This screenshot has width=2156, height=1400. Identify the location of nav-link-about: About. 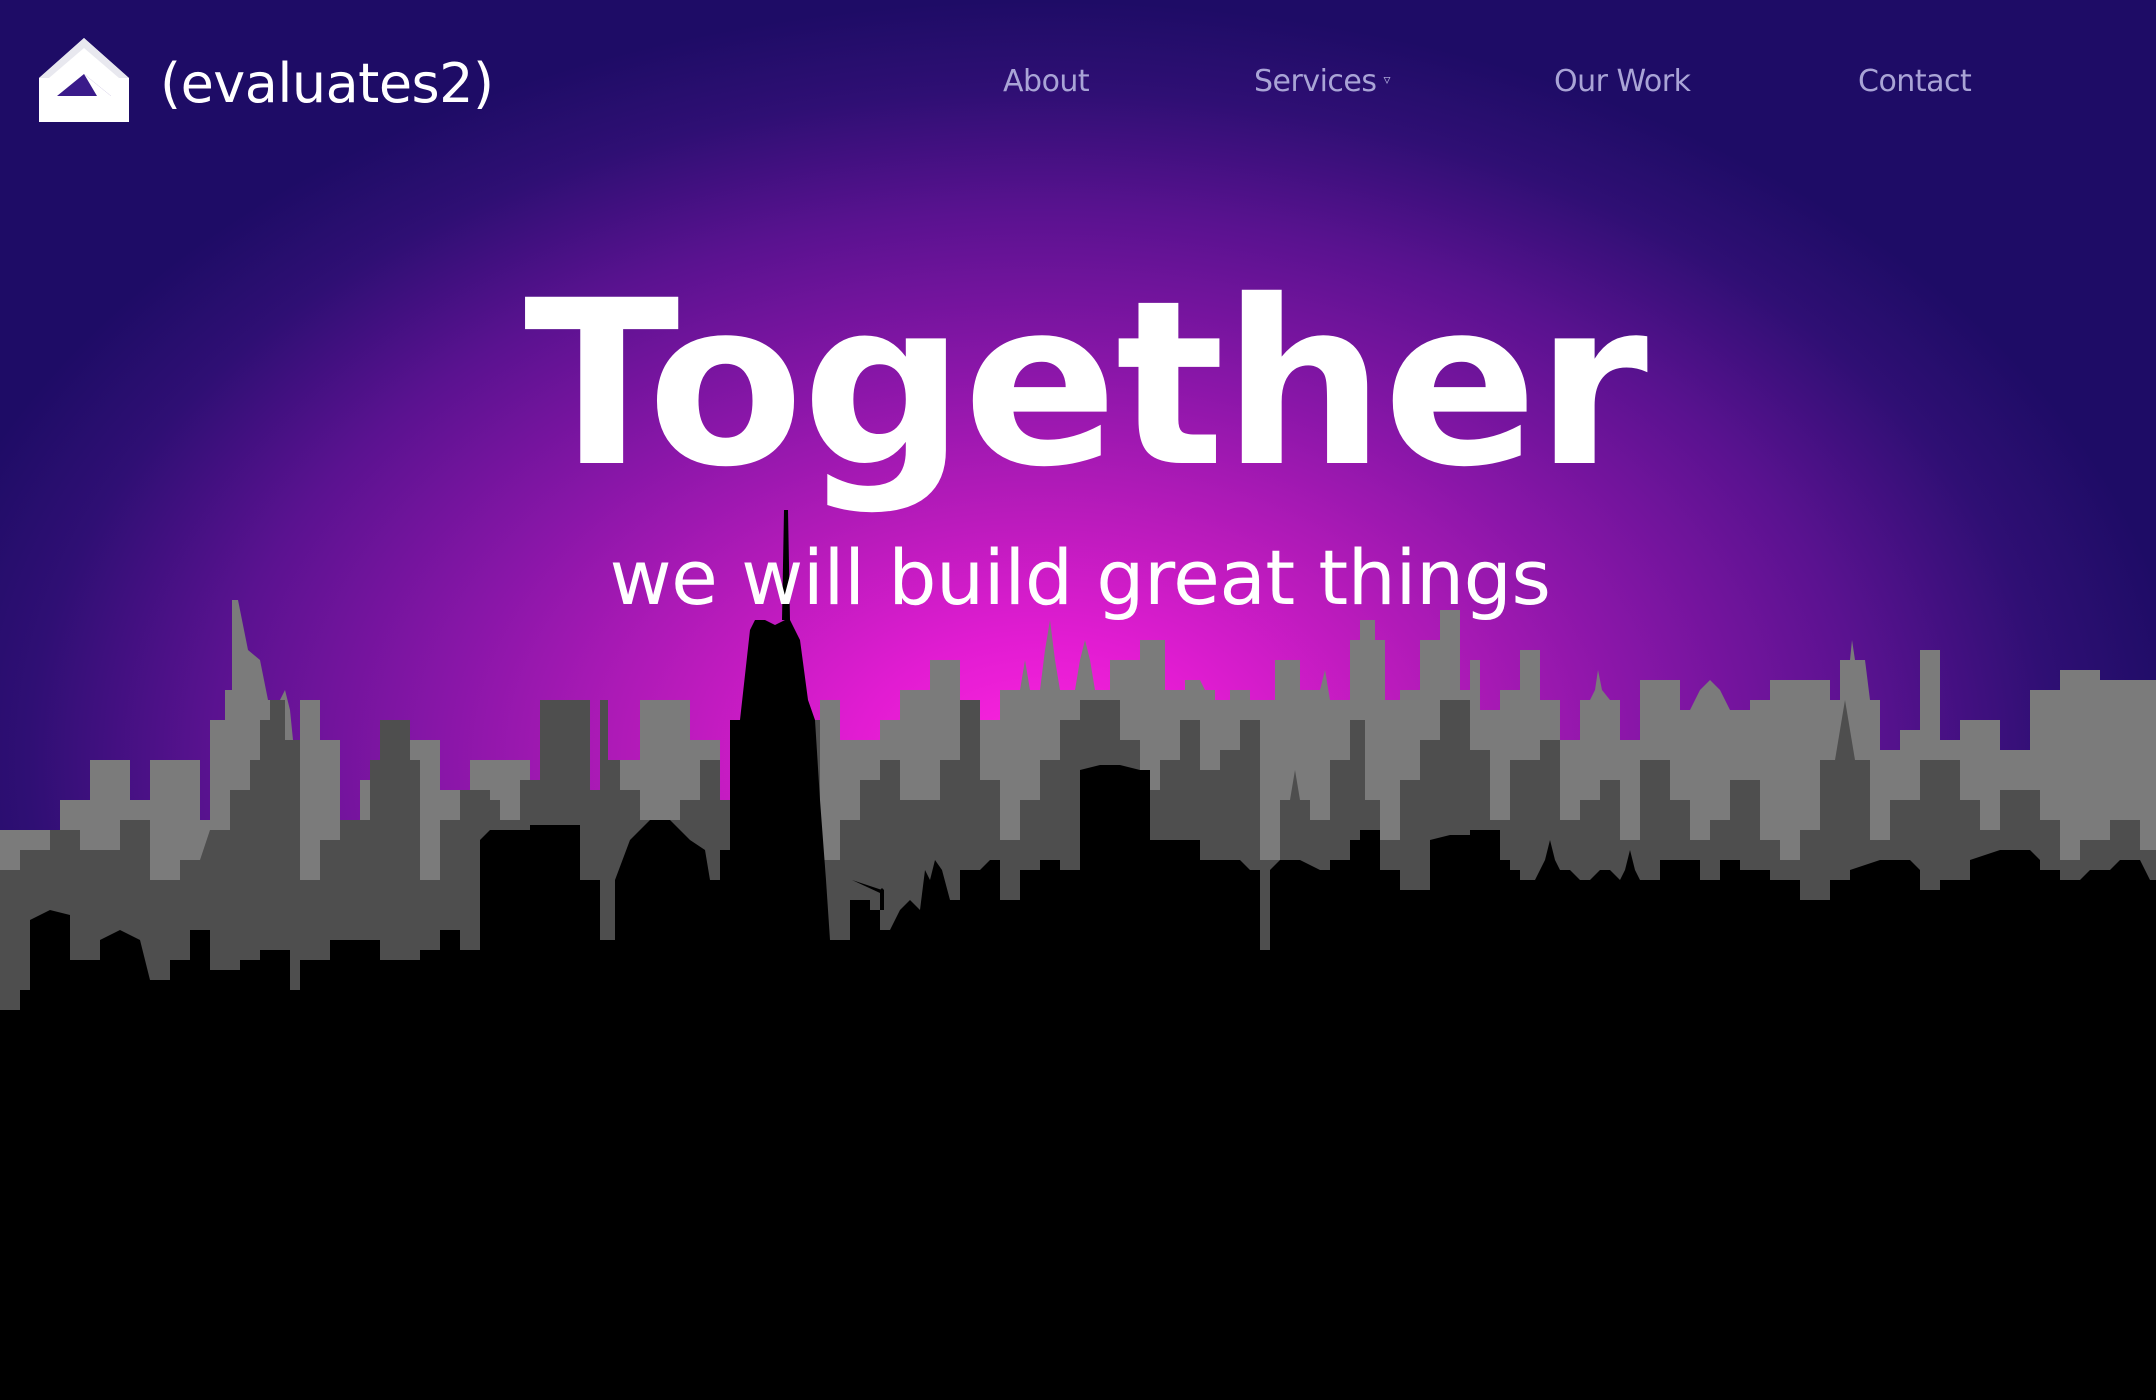
(1046, 81).